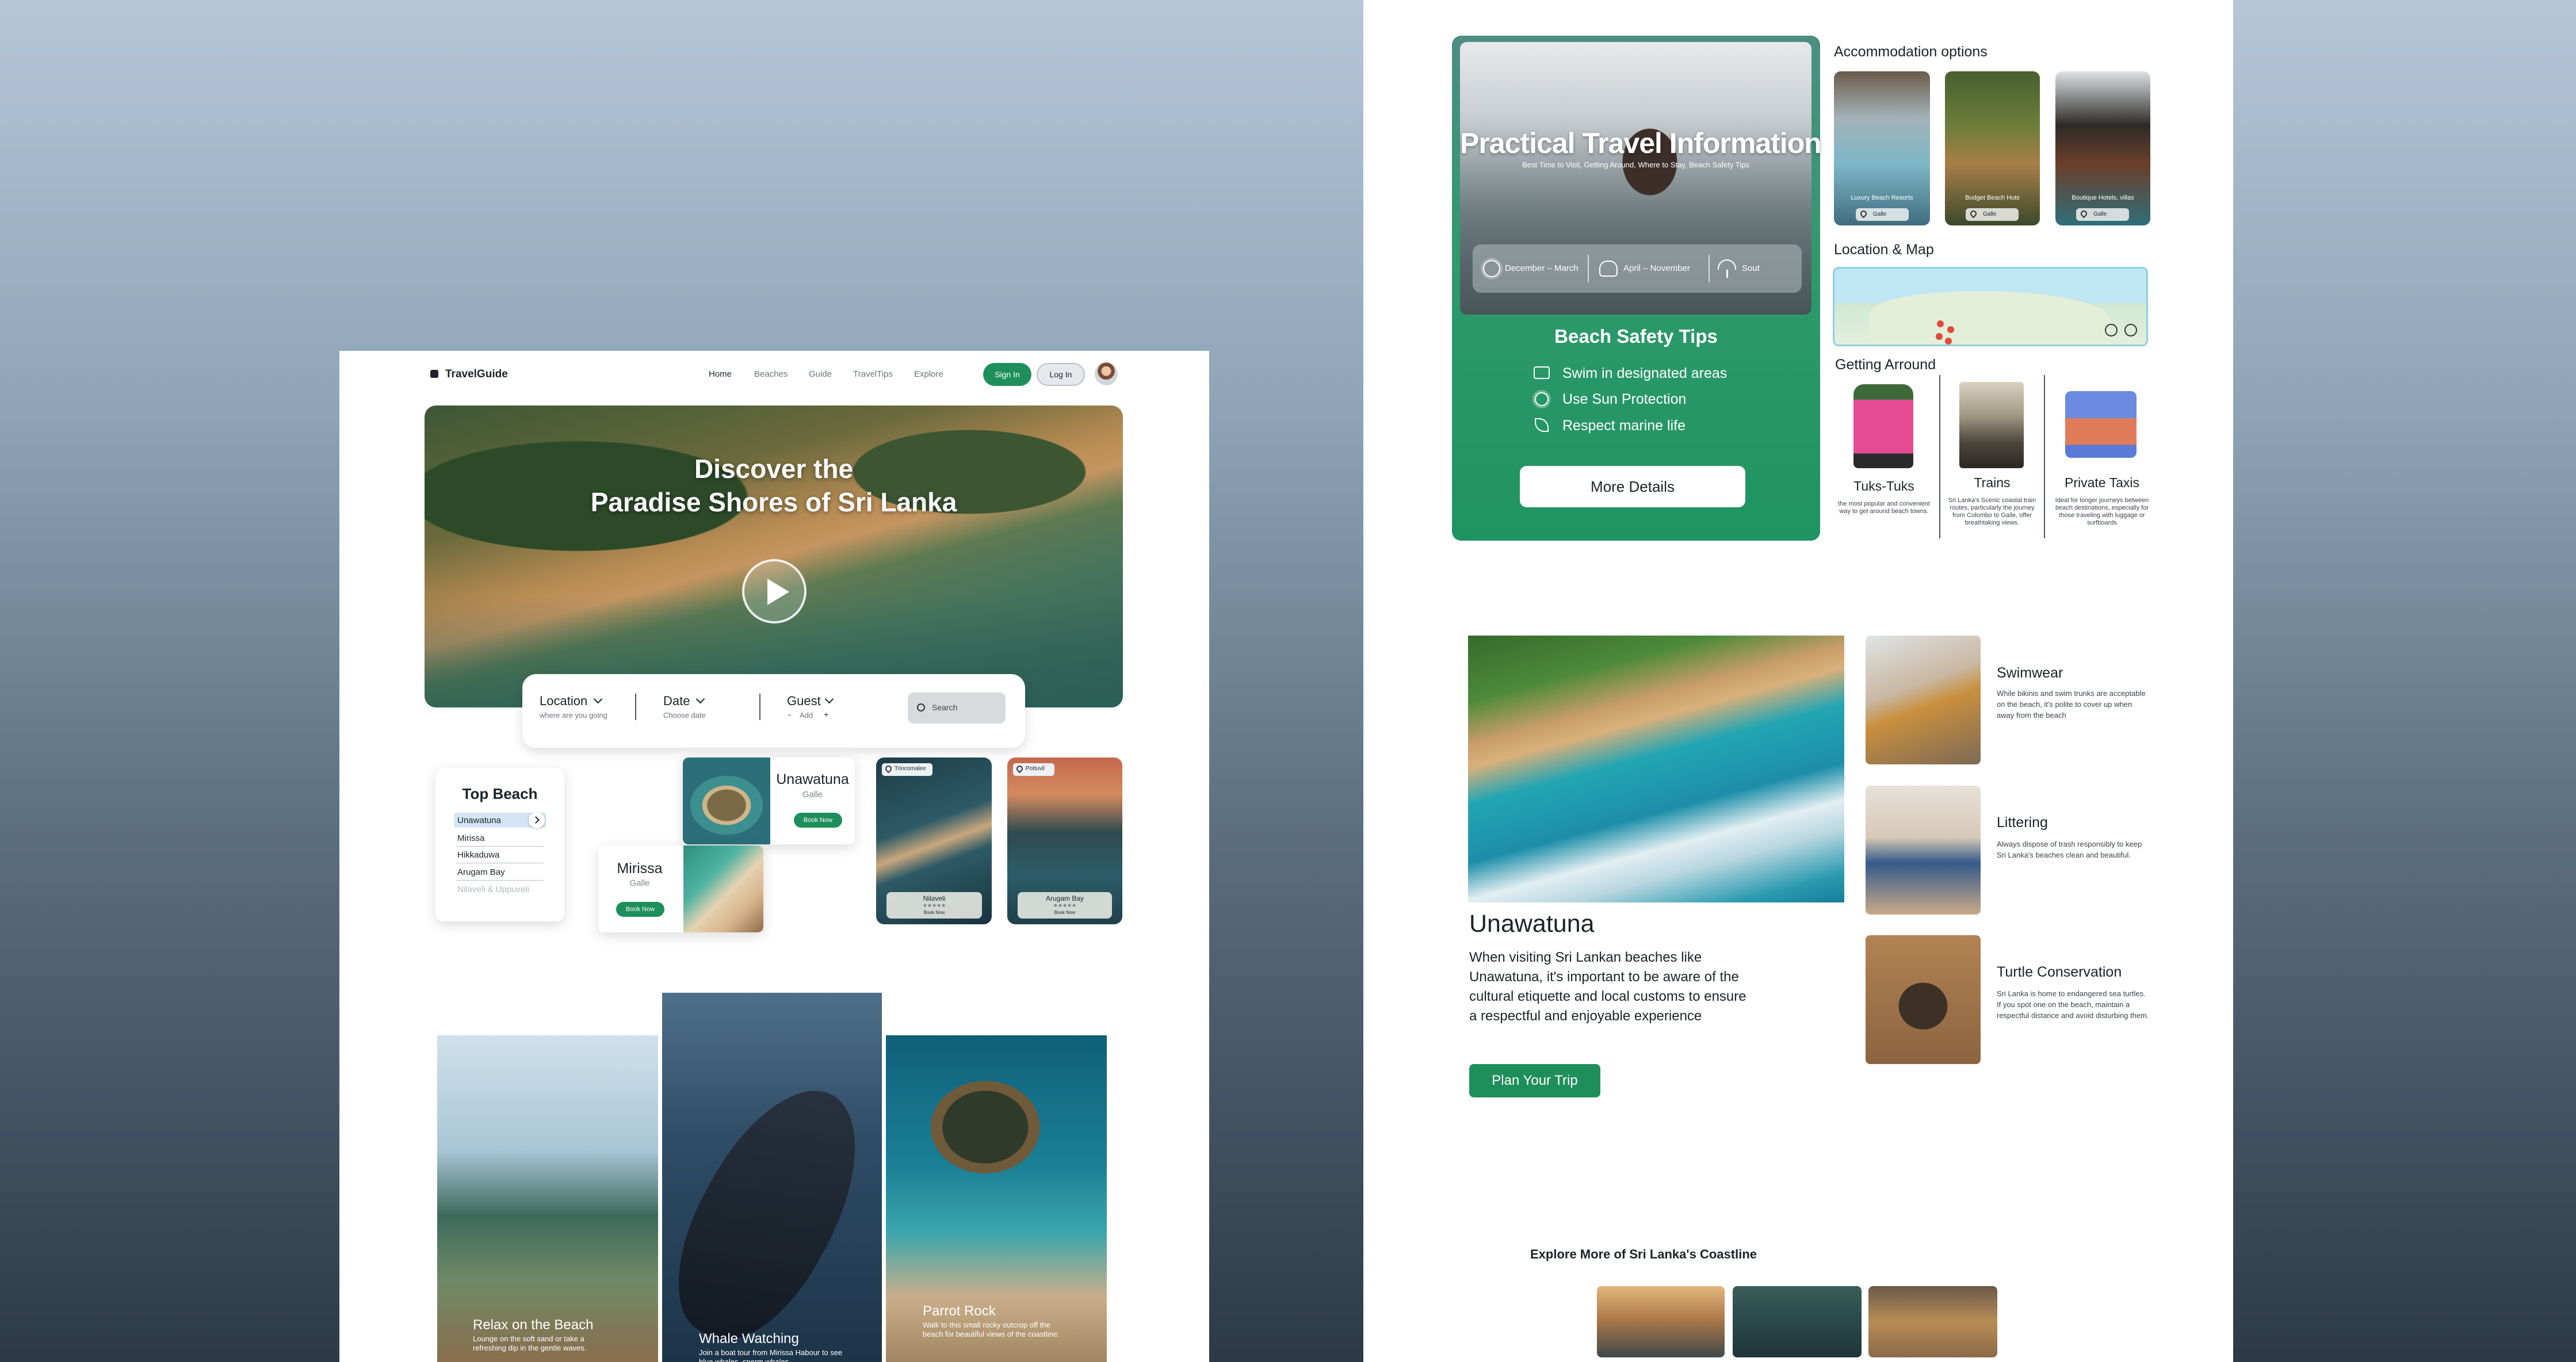 The width and height of the screenshot is (2576, 1362). Describe the element at coordinates (720, 374) in the screenshot. I see `nav-home: Home` at that location.